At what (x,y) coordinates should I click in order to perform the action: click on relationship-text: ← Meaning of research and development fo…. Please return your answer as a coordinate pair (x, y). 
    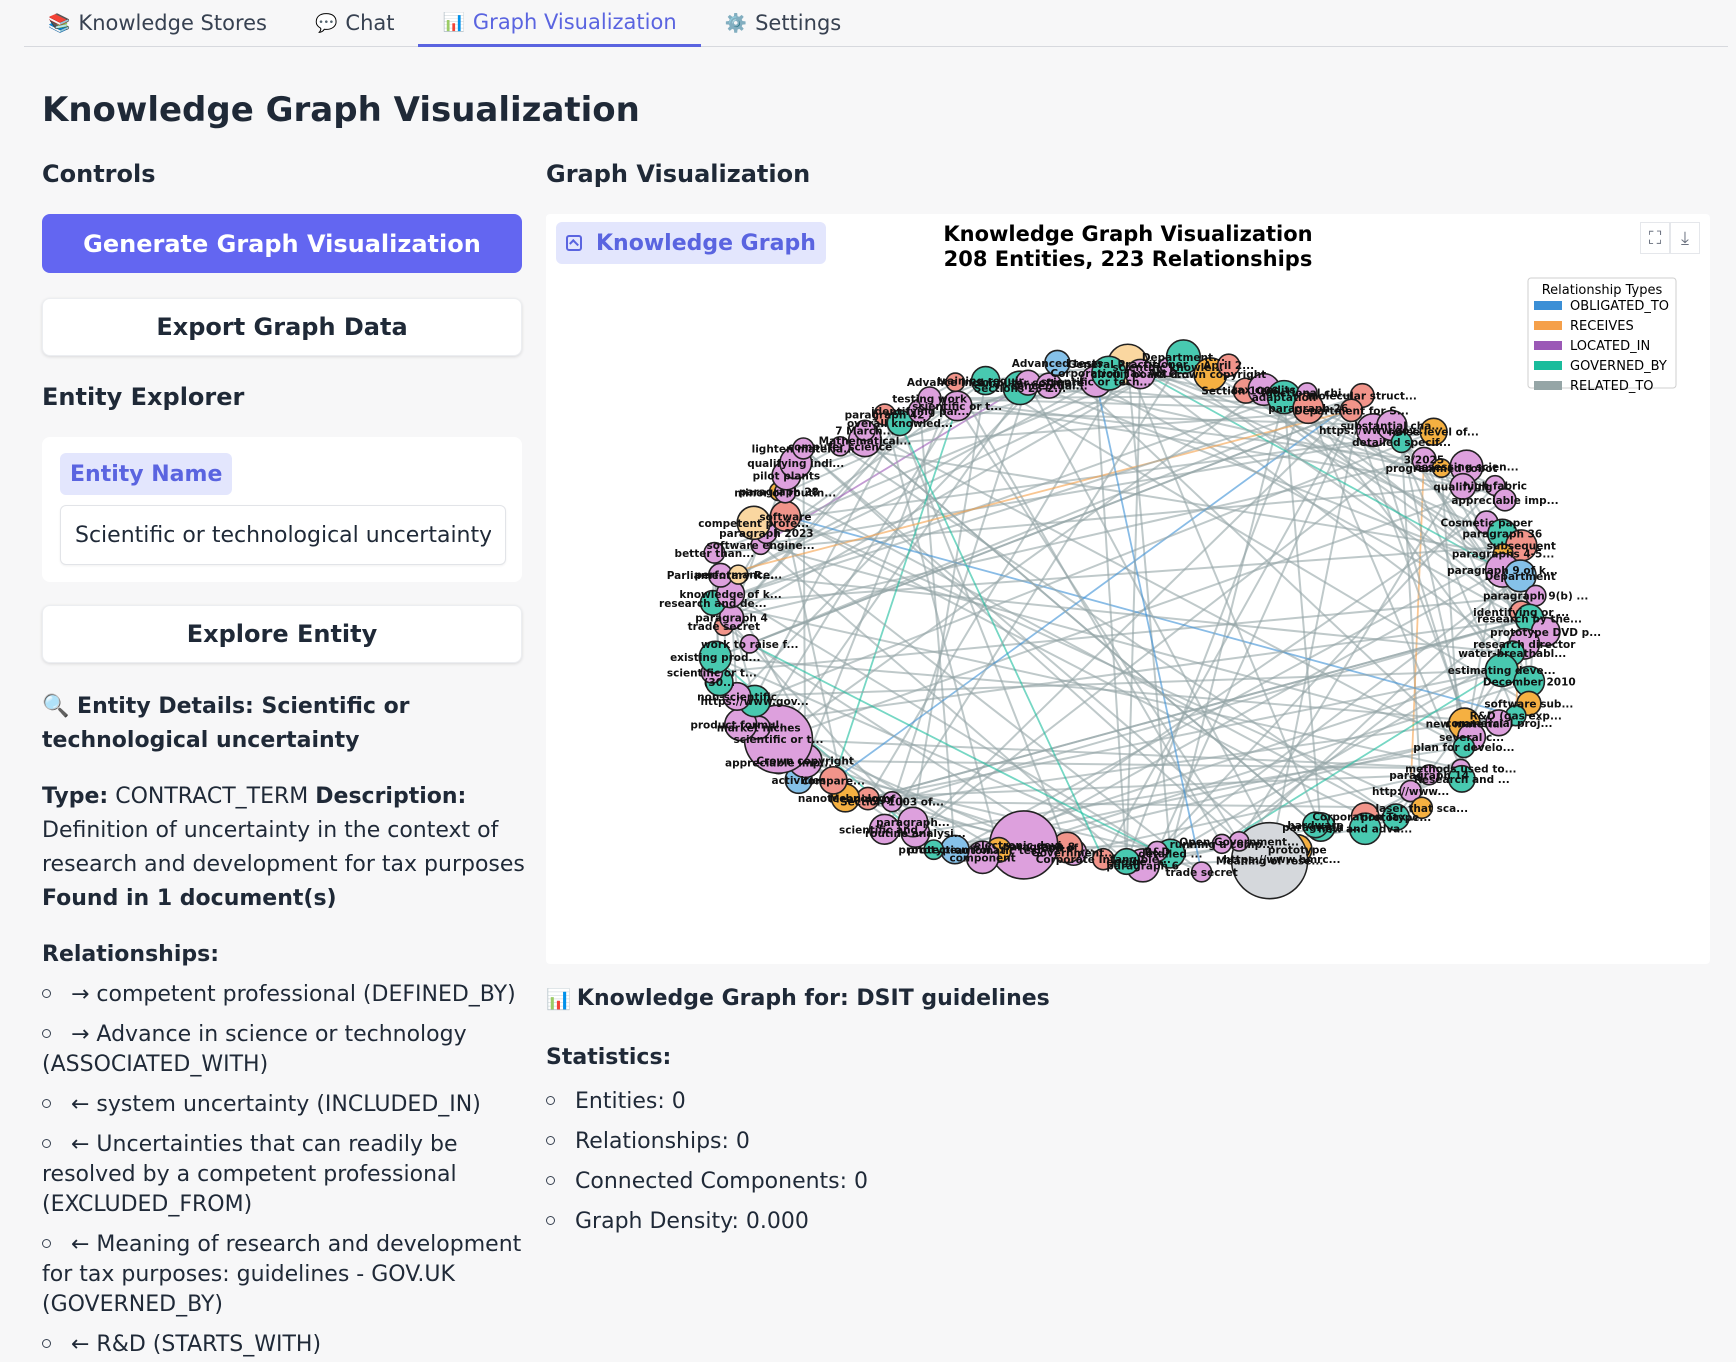
    Looking at the image, I should click on (282, 1274).